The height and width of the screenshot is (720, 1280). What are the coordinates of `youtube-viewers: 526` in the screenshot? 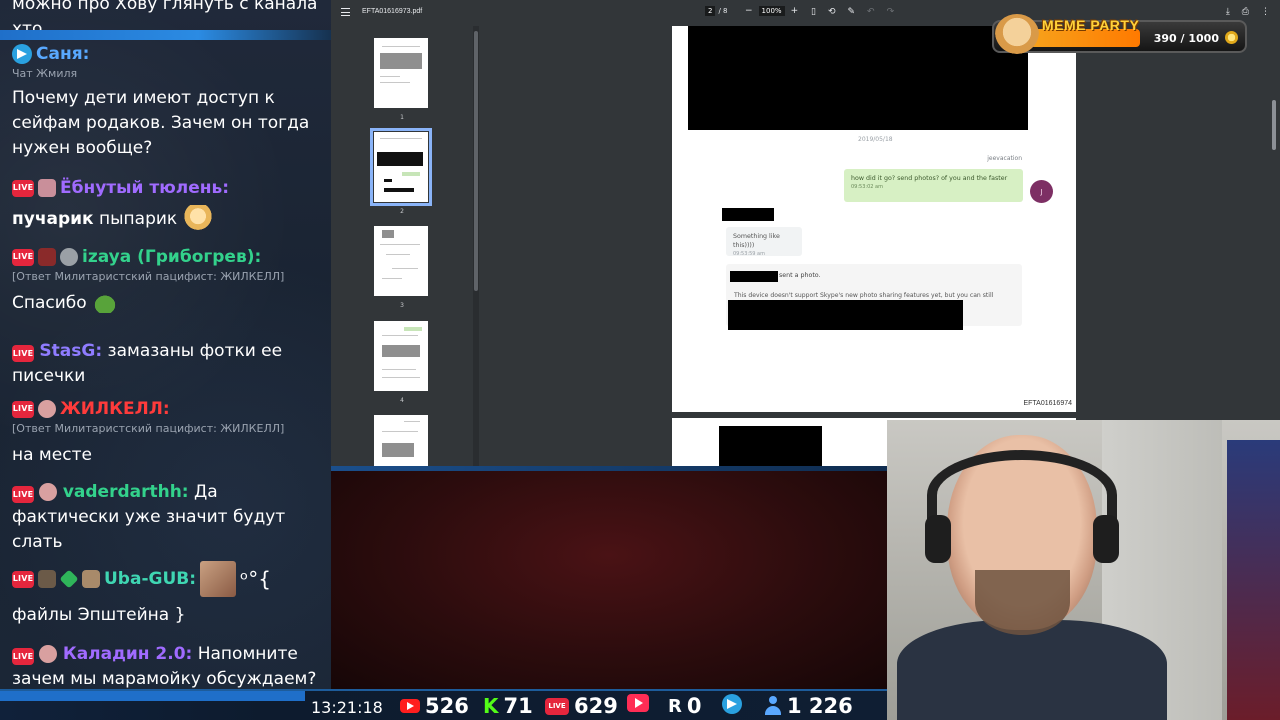 It's located at (434, 706).